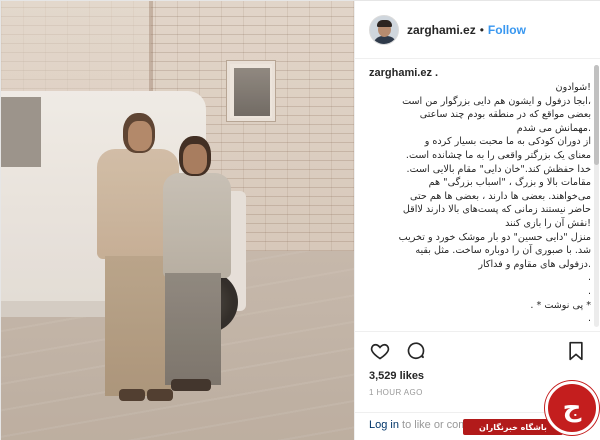  Describe the element at coordinates (384, 425) in the screenshot. I see `login-link: Log in` at that location.